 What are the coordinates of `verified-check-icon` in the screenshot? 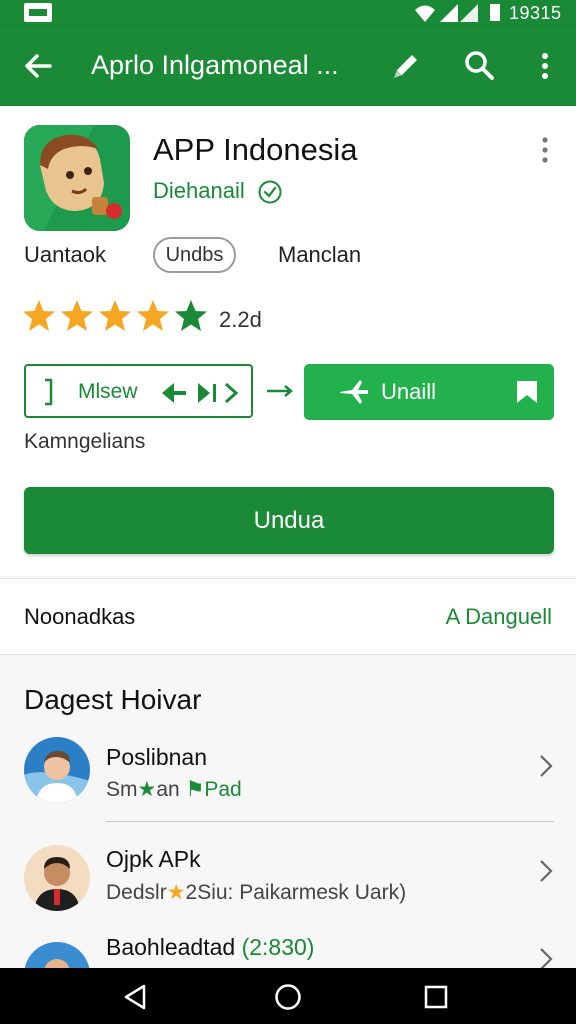 It's located at (270, 192).